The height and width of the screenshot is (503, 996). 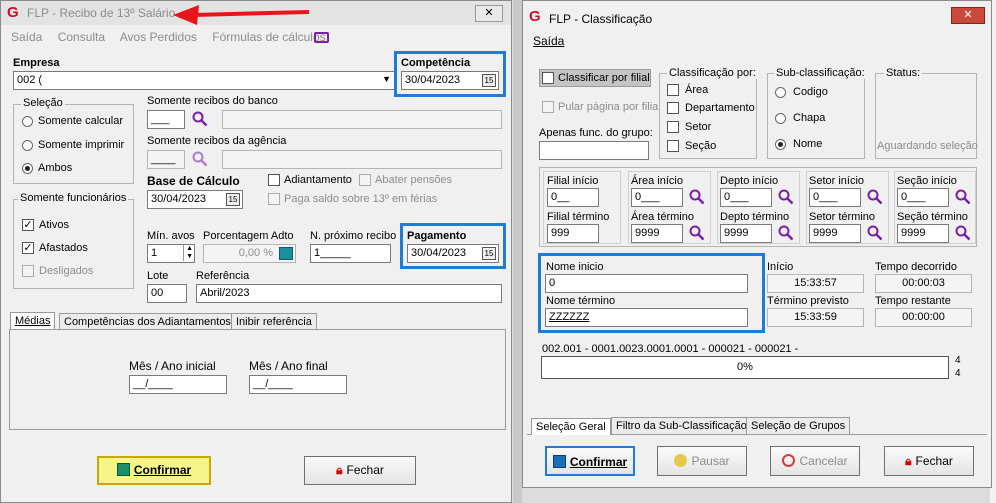 I want to click on min-avos-input: 1 ▲ ▼, so click(x=171, y=253).